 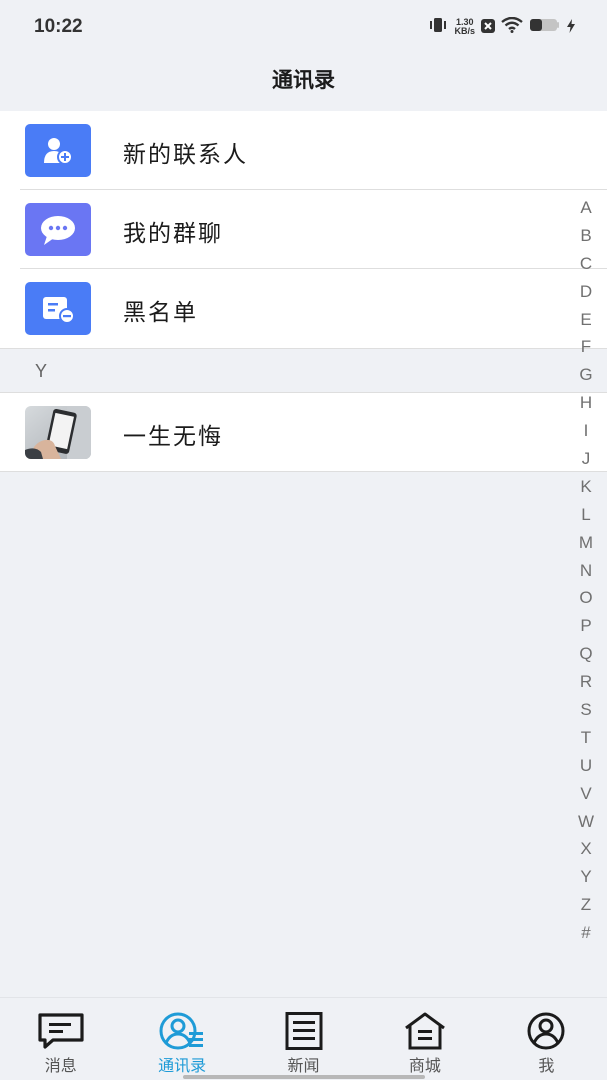 What do you see at coordinates (586, 487) in the screenshot?
I see `index-letter-k: K` at bounding box center [586, 487].